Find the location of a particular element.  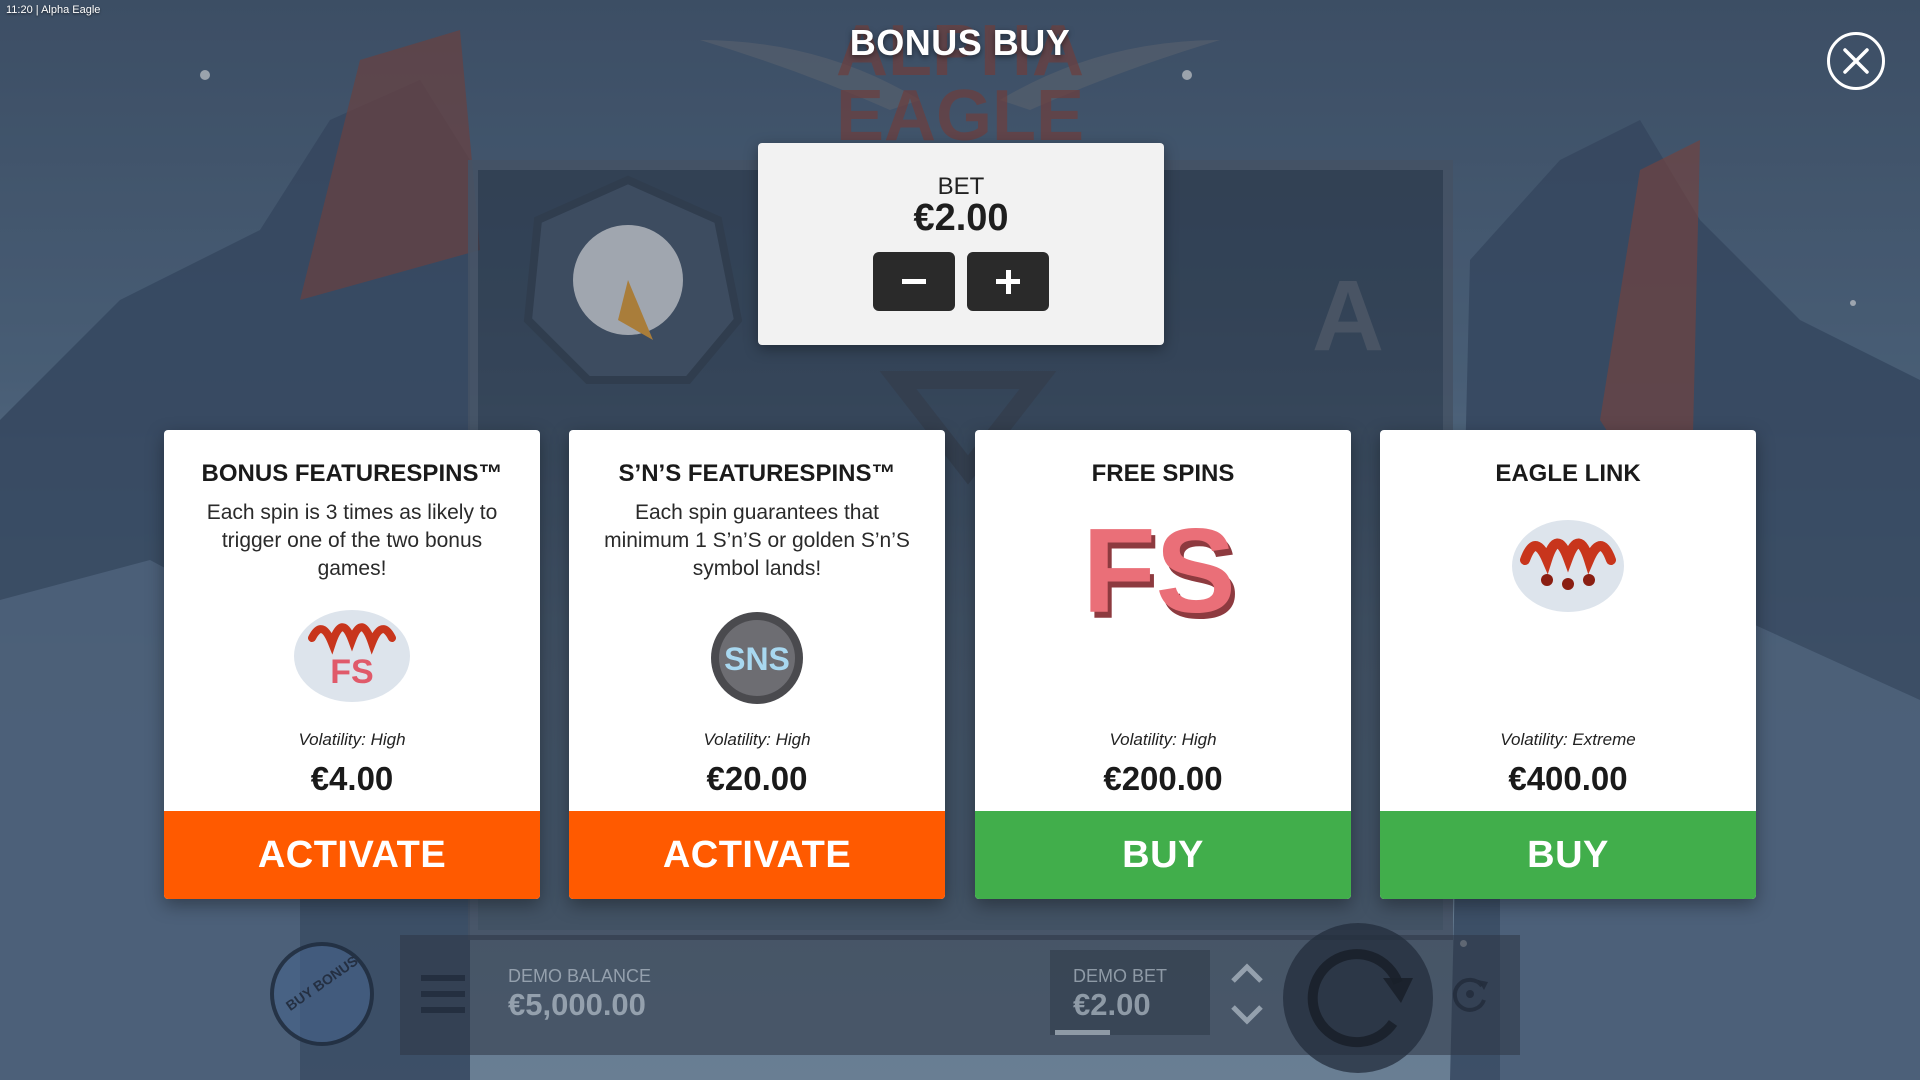

autoplay-button is located at coordinates (1470, 994).